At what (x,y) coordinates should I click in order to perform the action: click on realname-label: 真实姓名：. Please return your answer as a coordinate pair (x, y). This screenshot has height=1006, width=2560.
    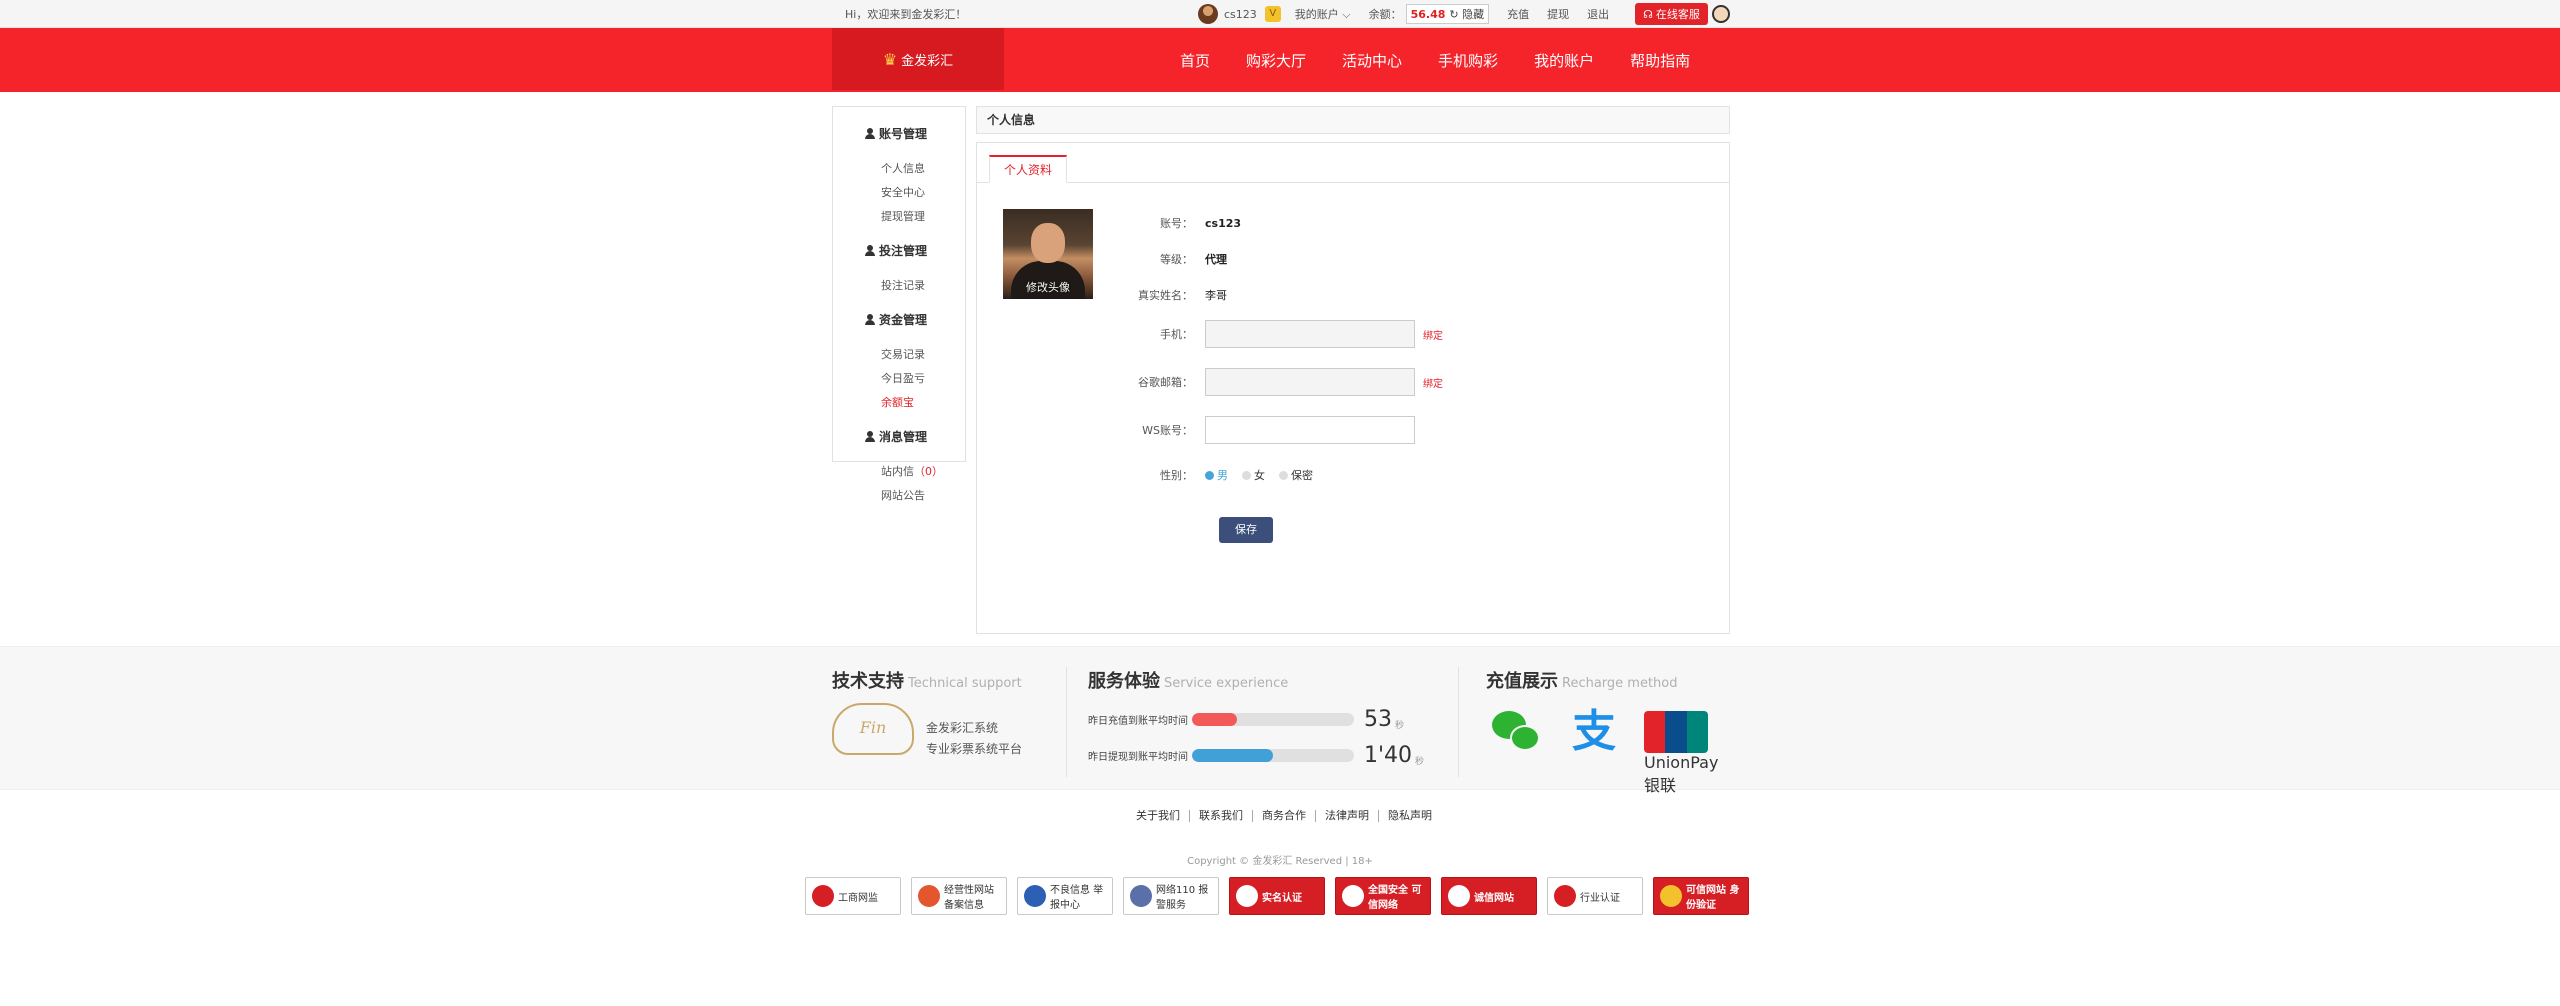
    Looking at the image, I should click on (1165, 295).